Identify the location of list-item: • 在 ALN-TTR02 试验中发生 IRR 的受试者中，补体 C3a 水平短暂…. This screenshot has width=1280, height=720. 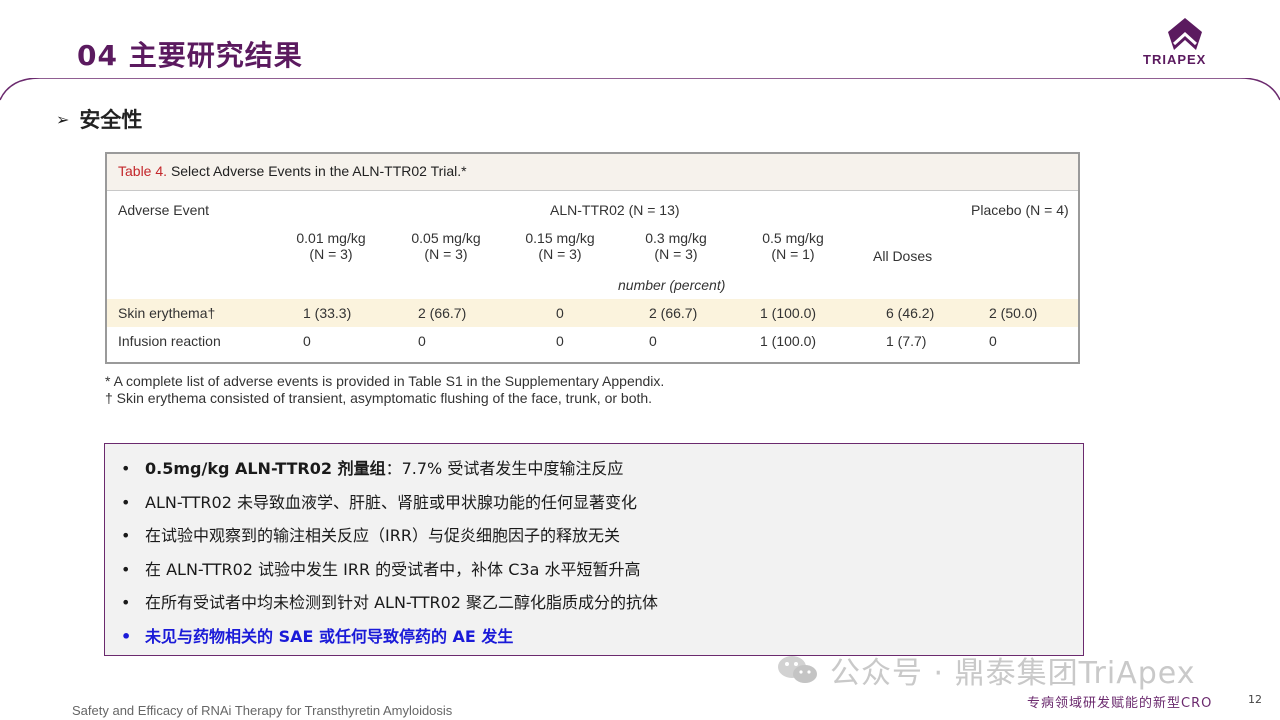
(381, 569).